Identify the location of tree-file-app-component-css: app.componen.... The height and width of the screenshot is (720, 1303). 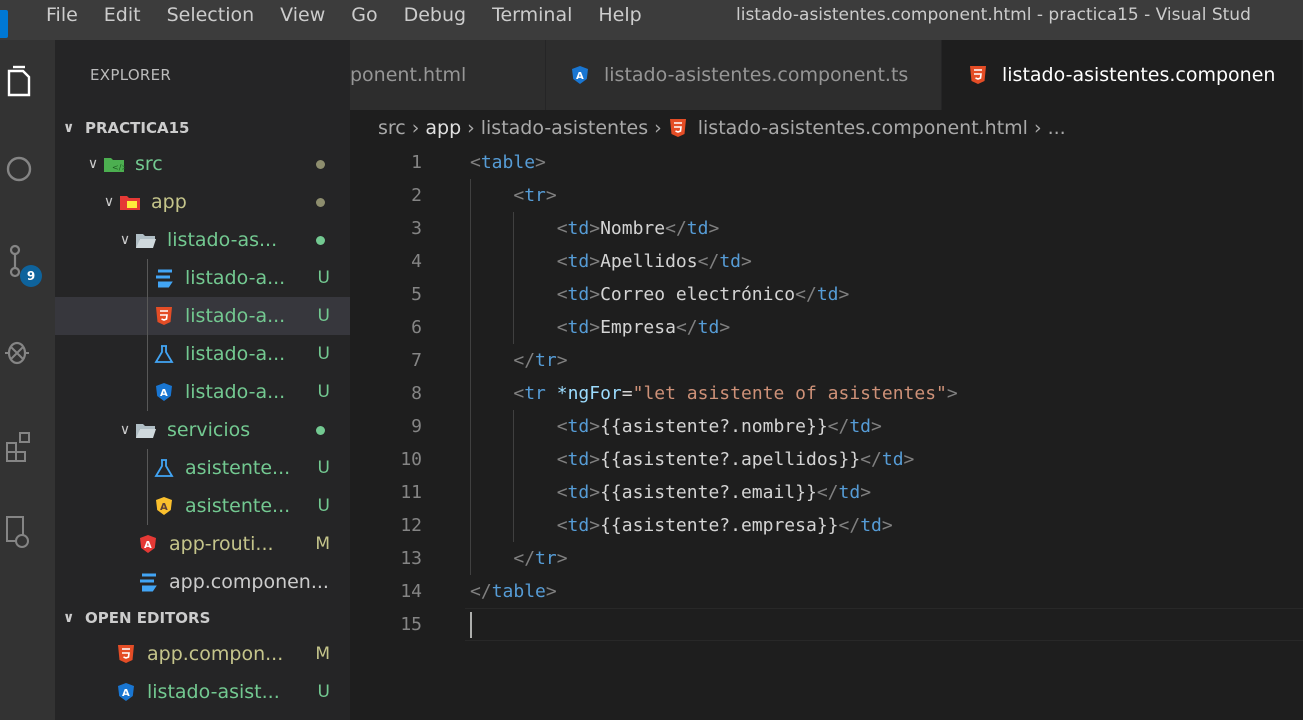
(202, 582).